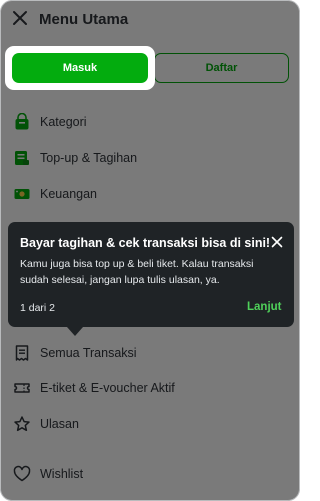 The width and height of the screenshot is (320, 501). I want to click on header: Menu Utama, so click(150, 20).